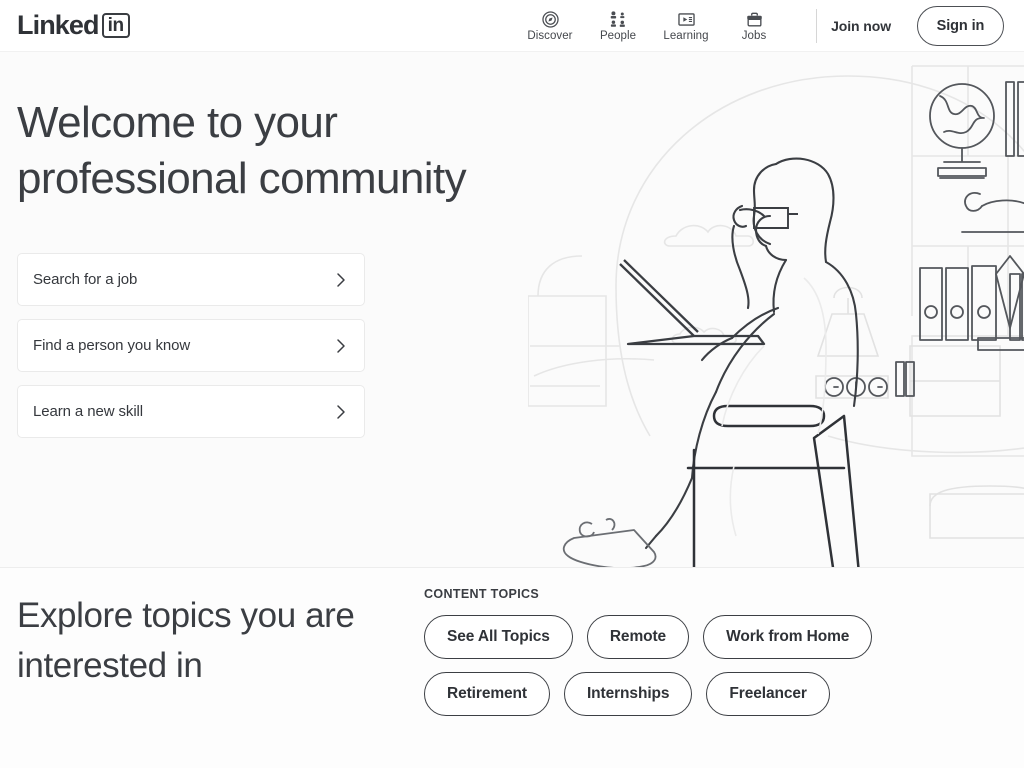 This screenshot has width=1024, height=769. Describe the element at coordinates (85, 279) in the screenshot. I see `card-label: Search for a job` at that location.